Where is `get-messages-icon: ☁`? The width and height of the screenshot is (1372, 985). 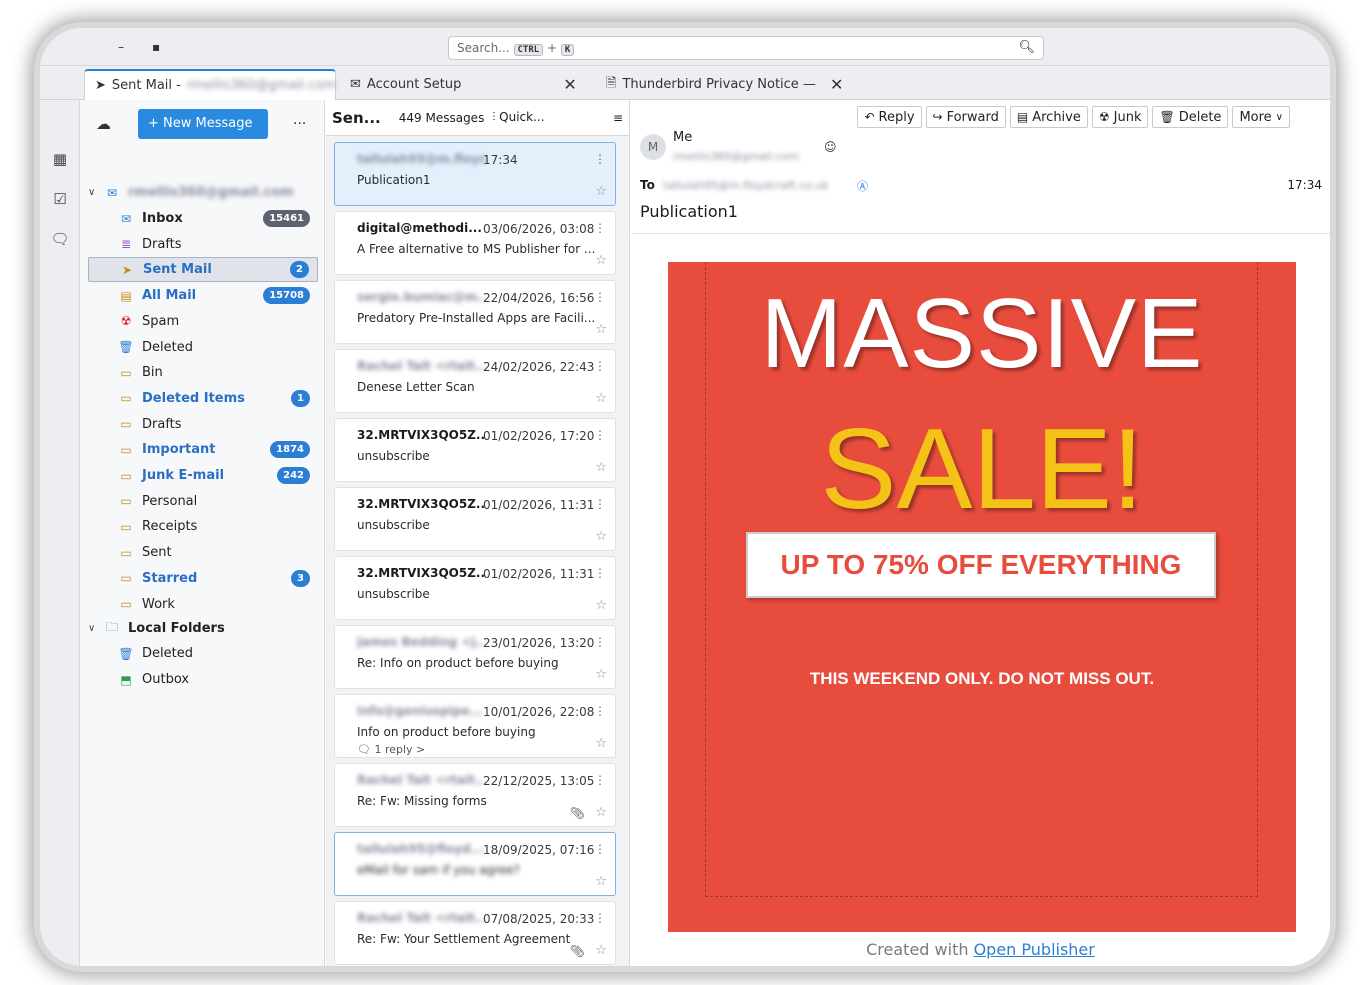
get-messages-icon: ☁ is located at coordinates (103, 124).